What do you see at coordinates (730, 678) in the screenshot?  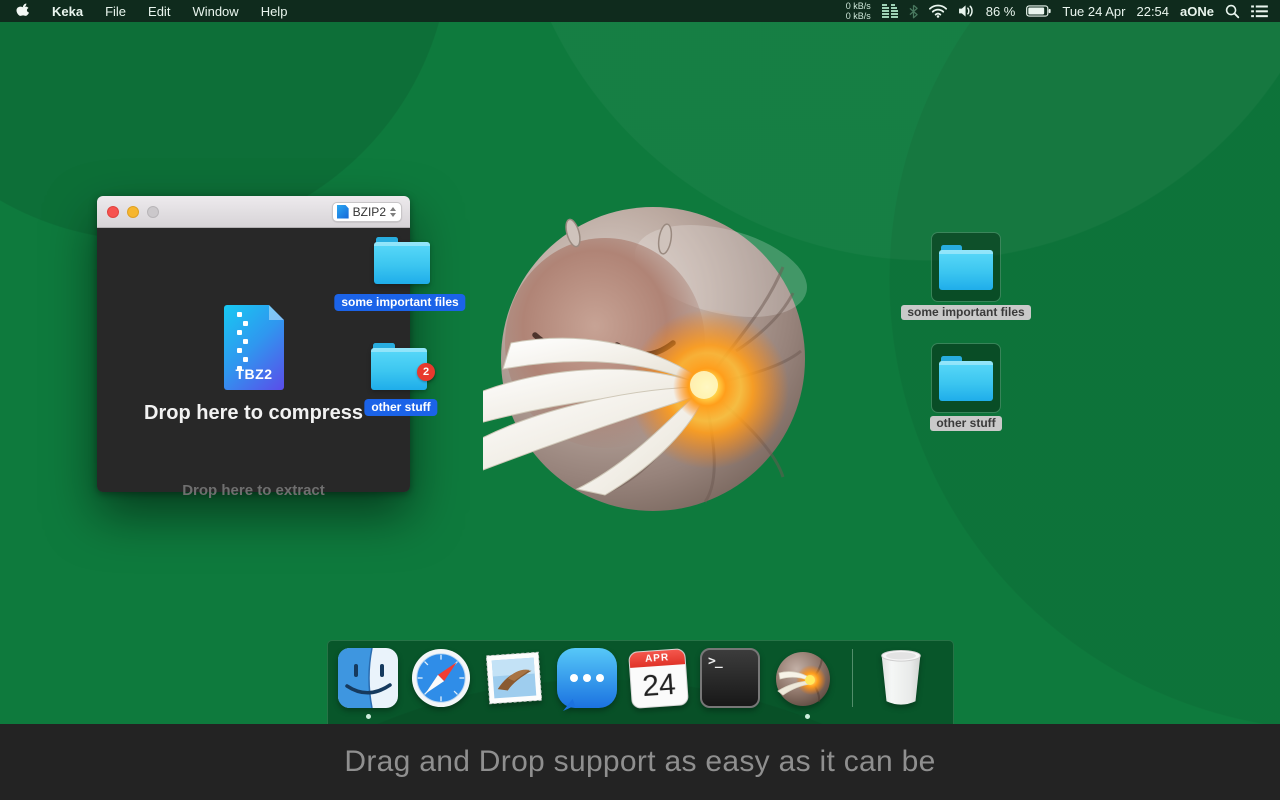 I see `dock-terminal-icon: >_` at bounding box center [730, 678].